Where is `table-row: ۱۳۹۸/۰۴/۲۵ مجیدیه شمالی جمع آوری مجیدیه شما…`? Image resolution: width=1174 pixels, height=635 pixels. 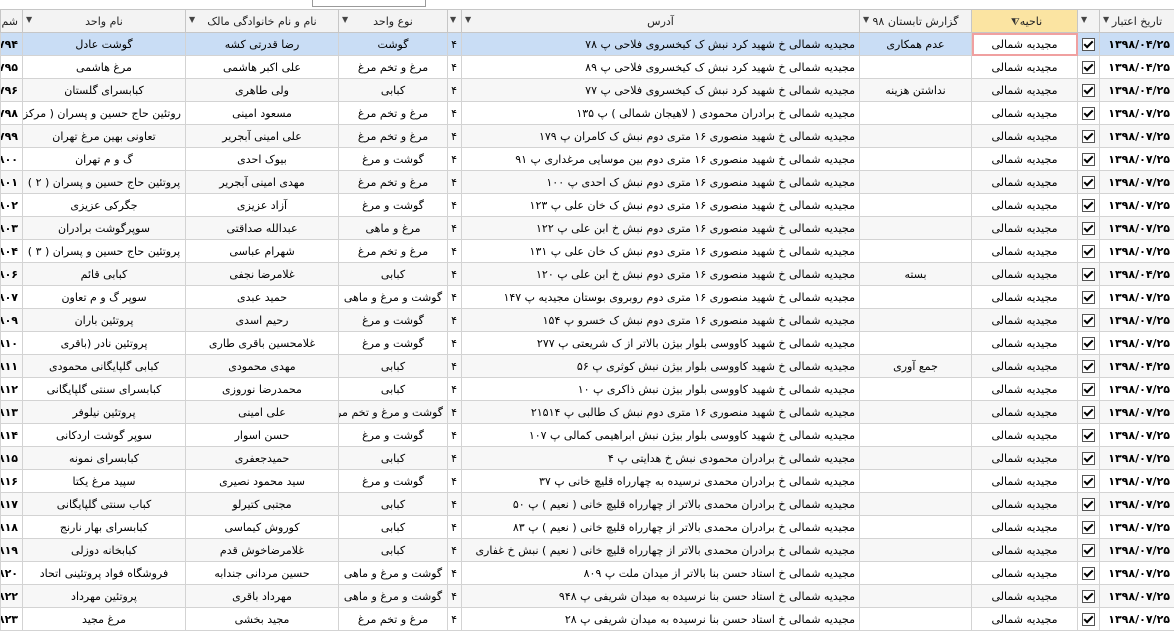 table-row: ۱۳۹۸/۰۴/۲۵ مجیدیه شمالی جمع آوری مجیدیه شما… is located at coordinates (587, 366).